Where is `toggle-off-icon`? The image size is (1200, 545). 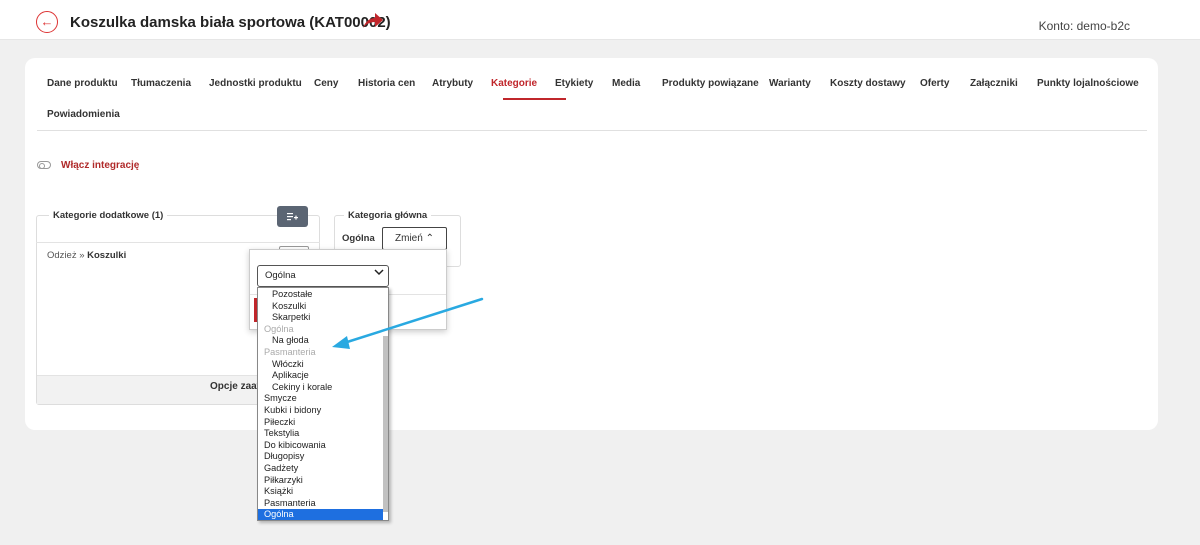 toggle-off-icon is located at coordinates (44, 165).